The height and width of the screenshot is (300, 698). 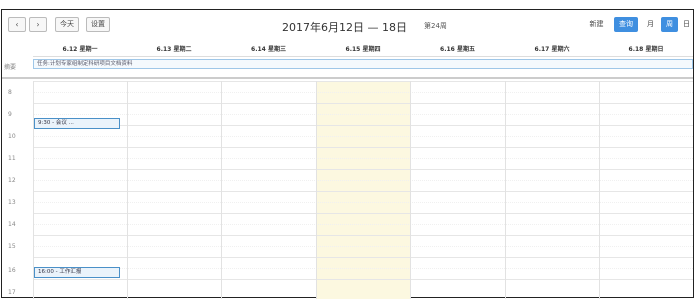 What do you see at coordinates (552, 48) in the screenshot?
I see `day-header: 6.17 星期六` at bounding box center [552, 48].